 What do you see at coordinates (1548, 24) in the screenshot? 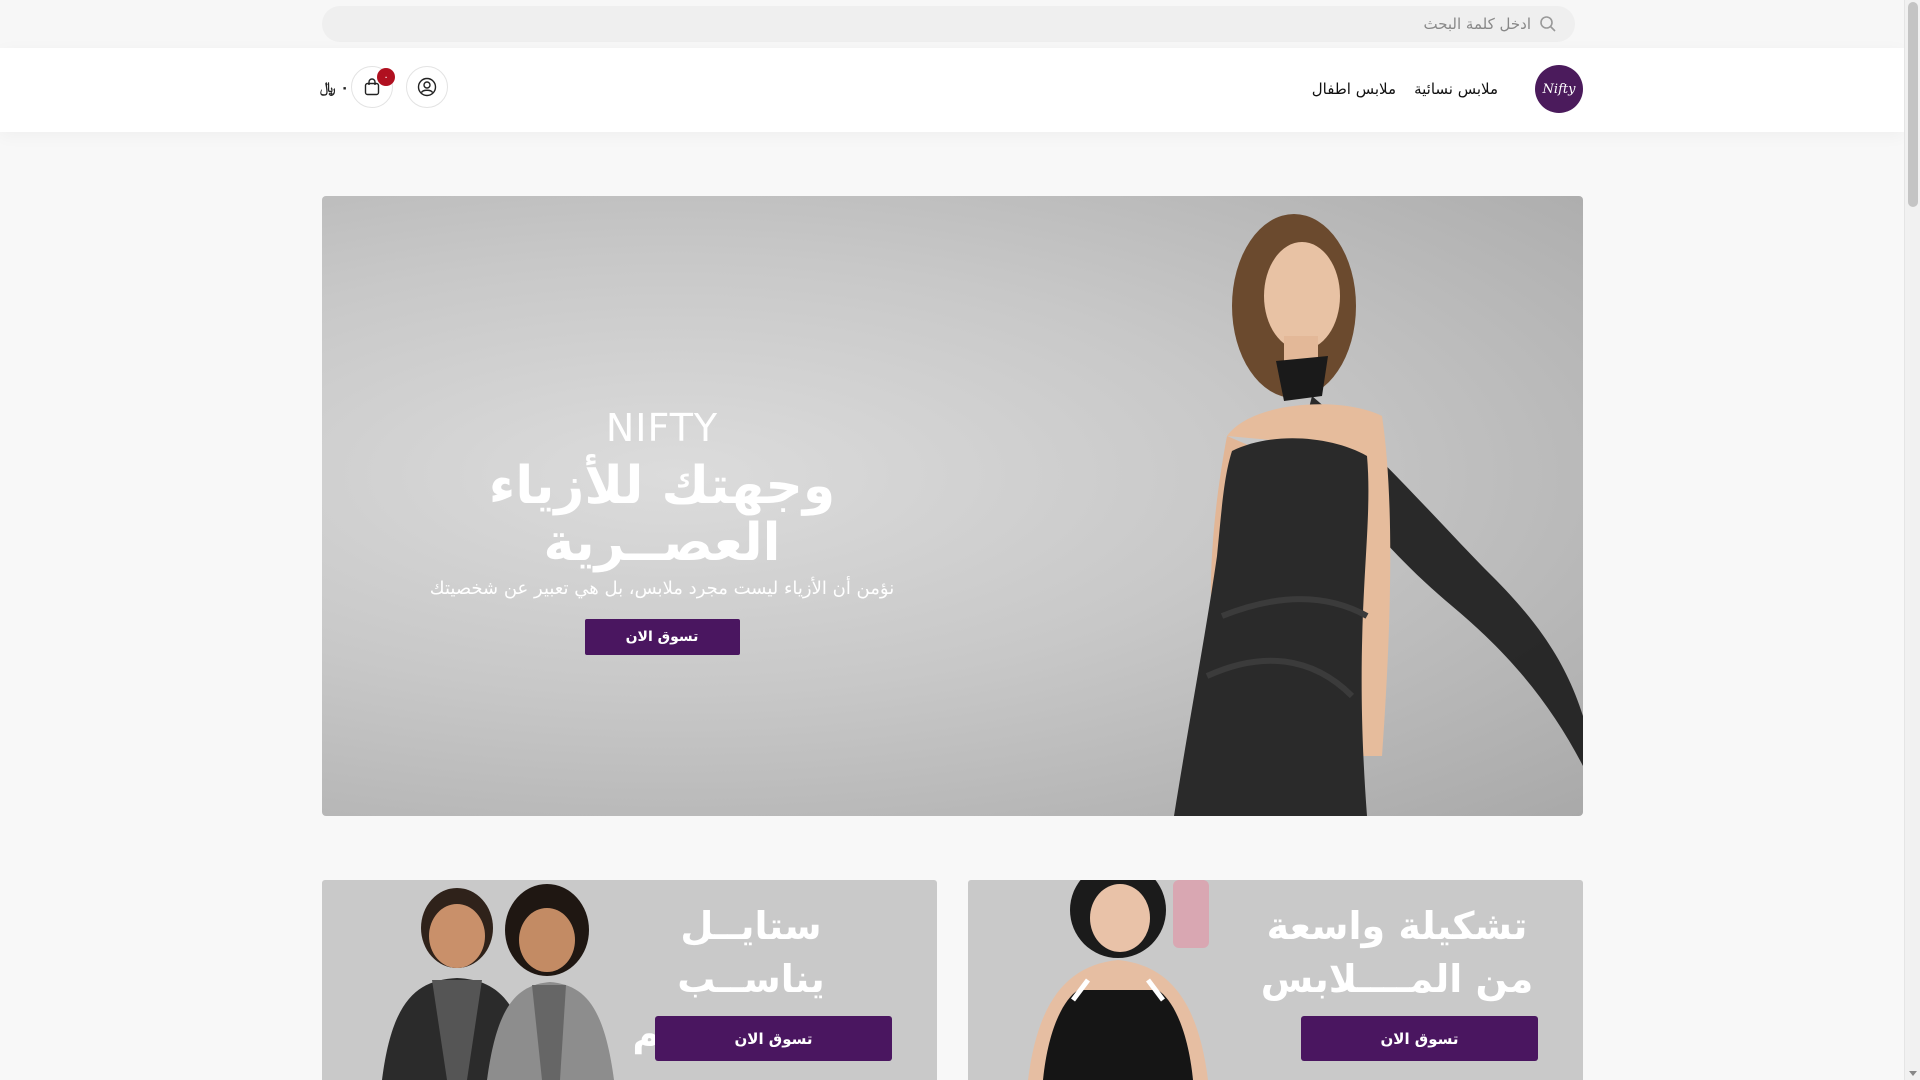
I see `search-icon` at bounding box center [1548, 24].